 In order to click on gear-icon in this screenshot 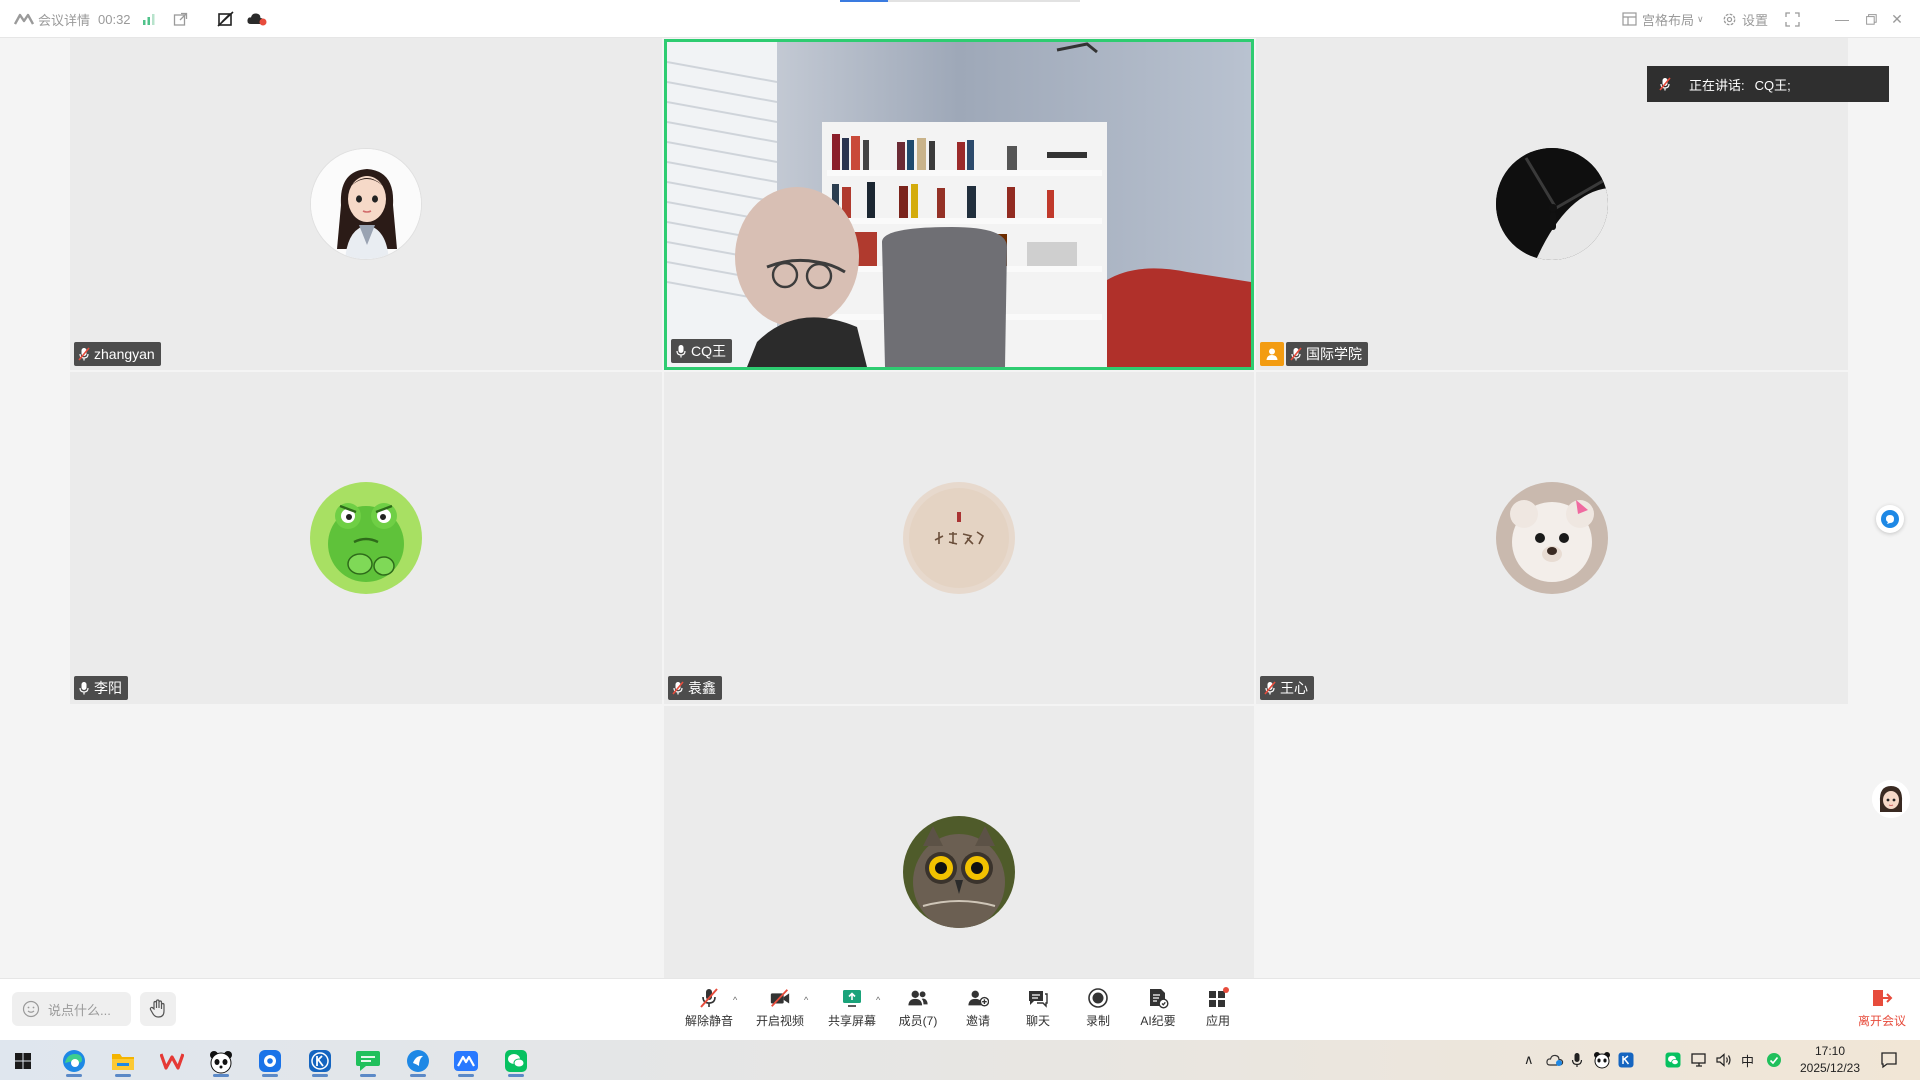, I will do `click(1729, 19)`.